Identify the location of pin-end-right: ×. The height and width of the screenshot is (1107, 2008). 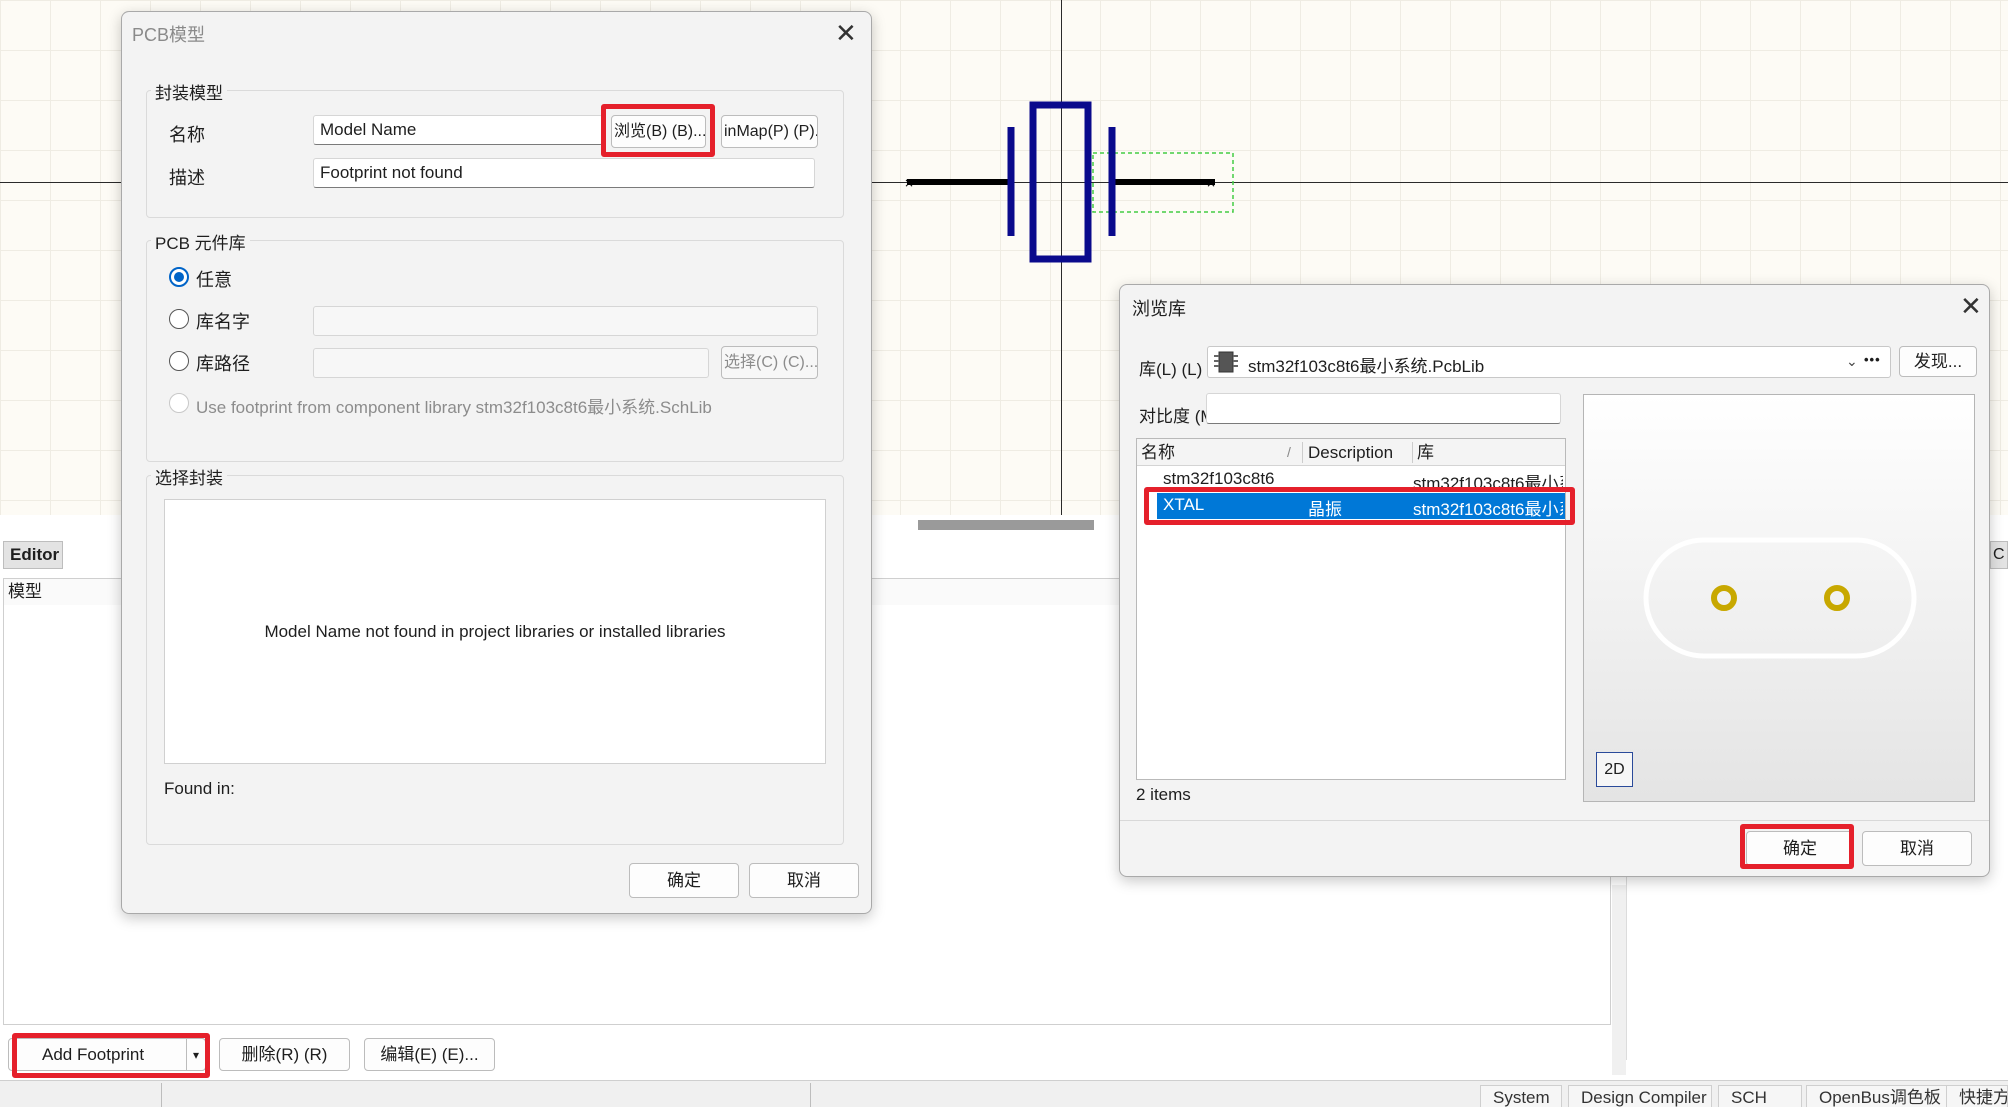
(1211, 183).